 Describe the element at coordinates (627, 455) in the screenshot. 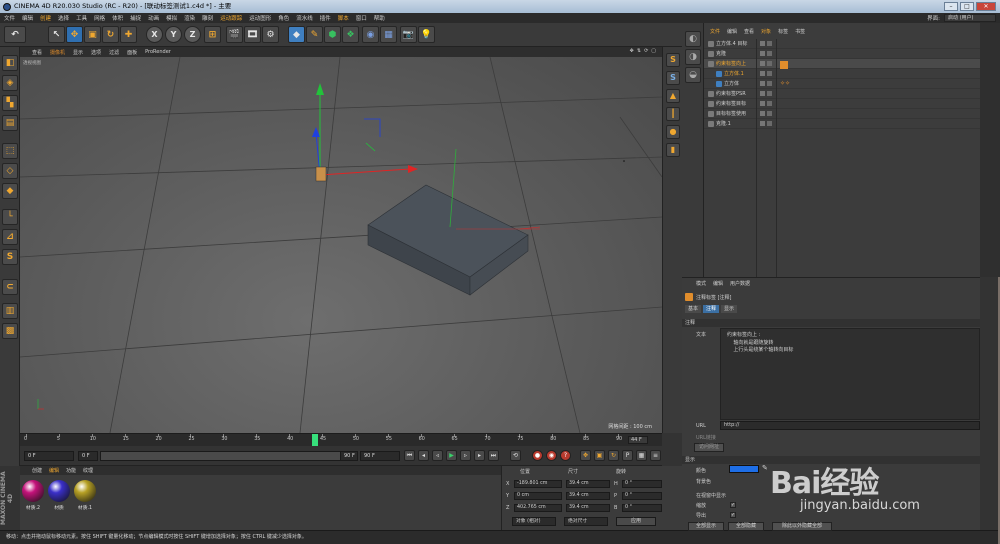

I see `key-parameter-button: P` at that location.